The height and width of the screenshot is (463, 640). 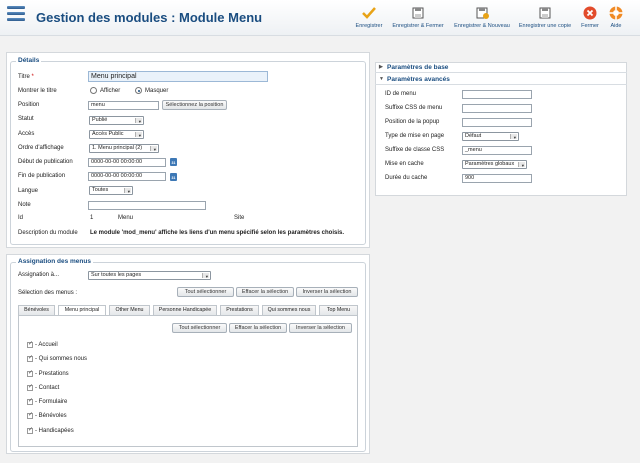 I want to click on save-copy-icon, so click(x=545, y=13).